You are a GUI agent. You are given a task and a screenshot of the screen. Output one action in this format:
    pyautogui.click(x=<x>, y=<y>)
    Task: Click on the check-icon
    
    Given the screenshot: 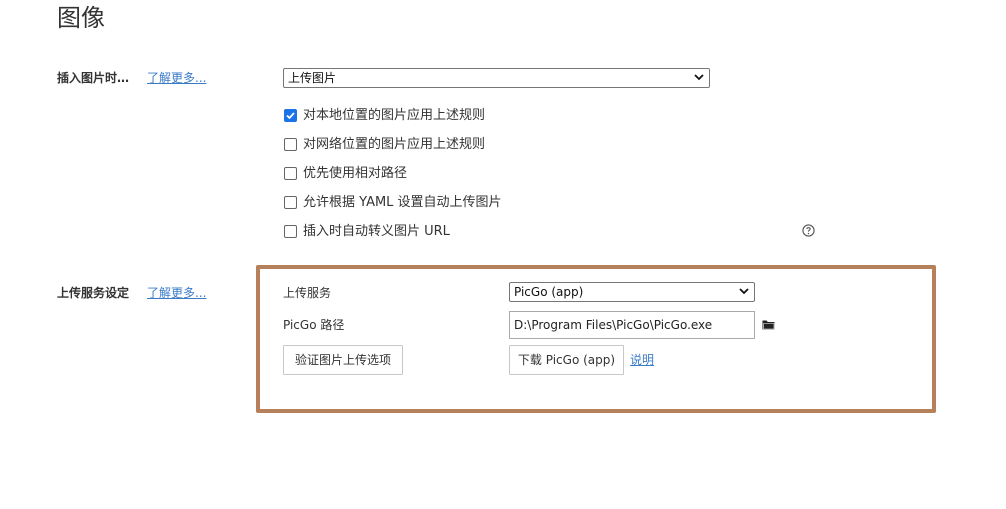 What is the action you would take?
    pyautogui.click(x=290, y=116)
    